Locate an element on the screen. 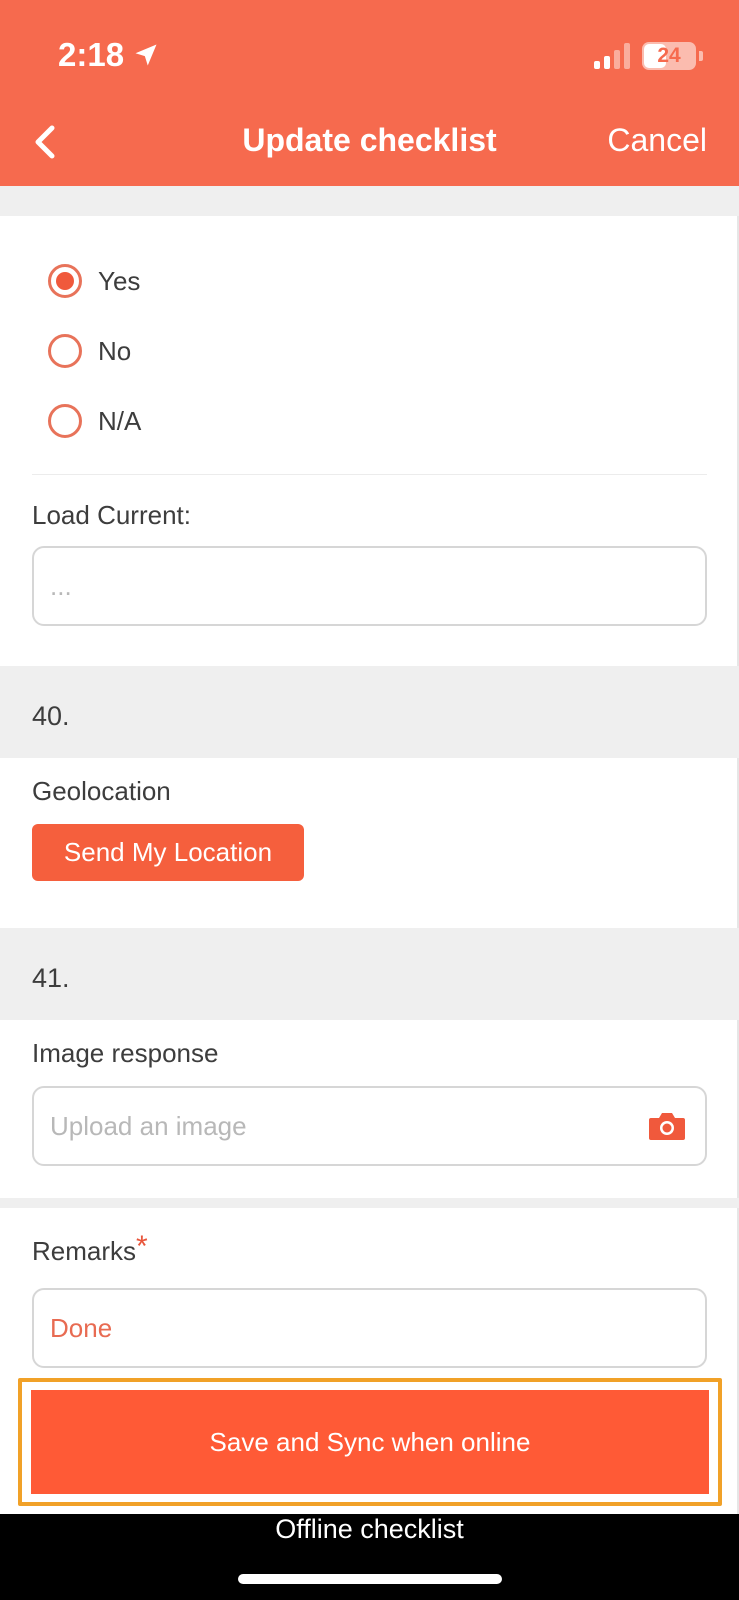 This screenshot has height=1600, width=739. radio-option-no: No is located at coordinates (89, 351).